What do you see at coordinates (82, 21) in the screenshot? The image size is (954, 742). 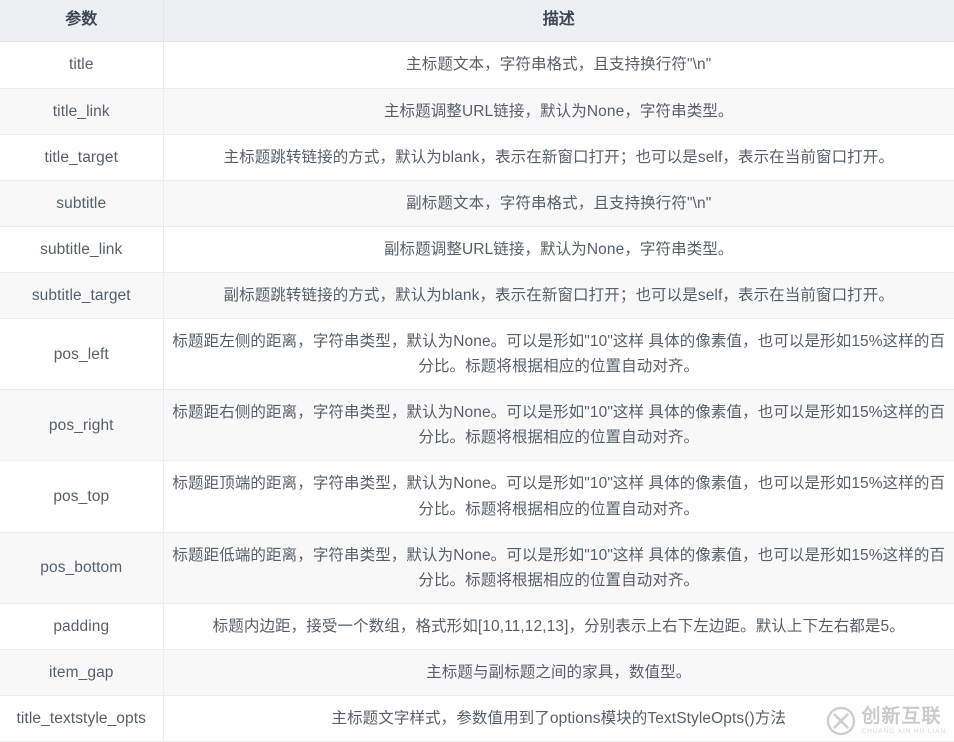 I see `column-header-param: 参数` at bounding box center [82, 21].